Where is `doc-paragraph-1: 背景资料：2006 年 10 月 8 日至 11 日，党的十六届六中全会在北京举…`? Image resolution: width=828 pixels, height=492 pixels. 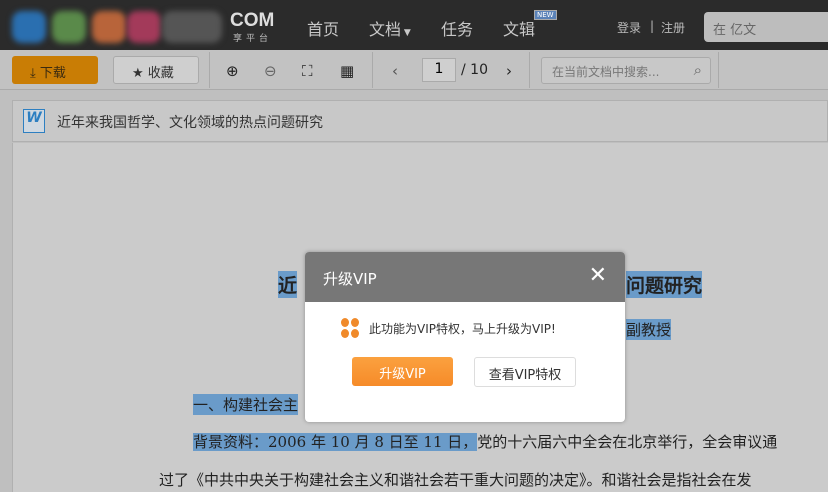
doc-paragraph-1: 背景资料：2006 年 10 月 8 日至 11 日，党的十六届六中全会在北京举… is located at coordinates (485, 441).